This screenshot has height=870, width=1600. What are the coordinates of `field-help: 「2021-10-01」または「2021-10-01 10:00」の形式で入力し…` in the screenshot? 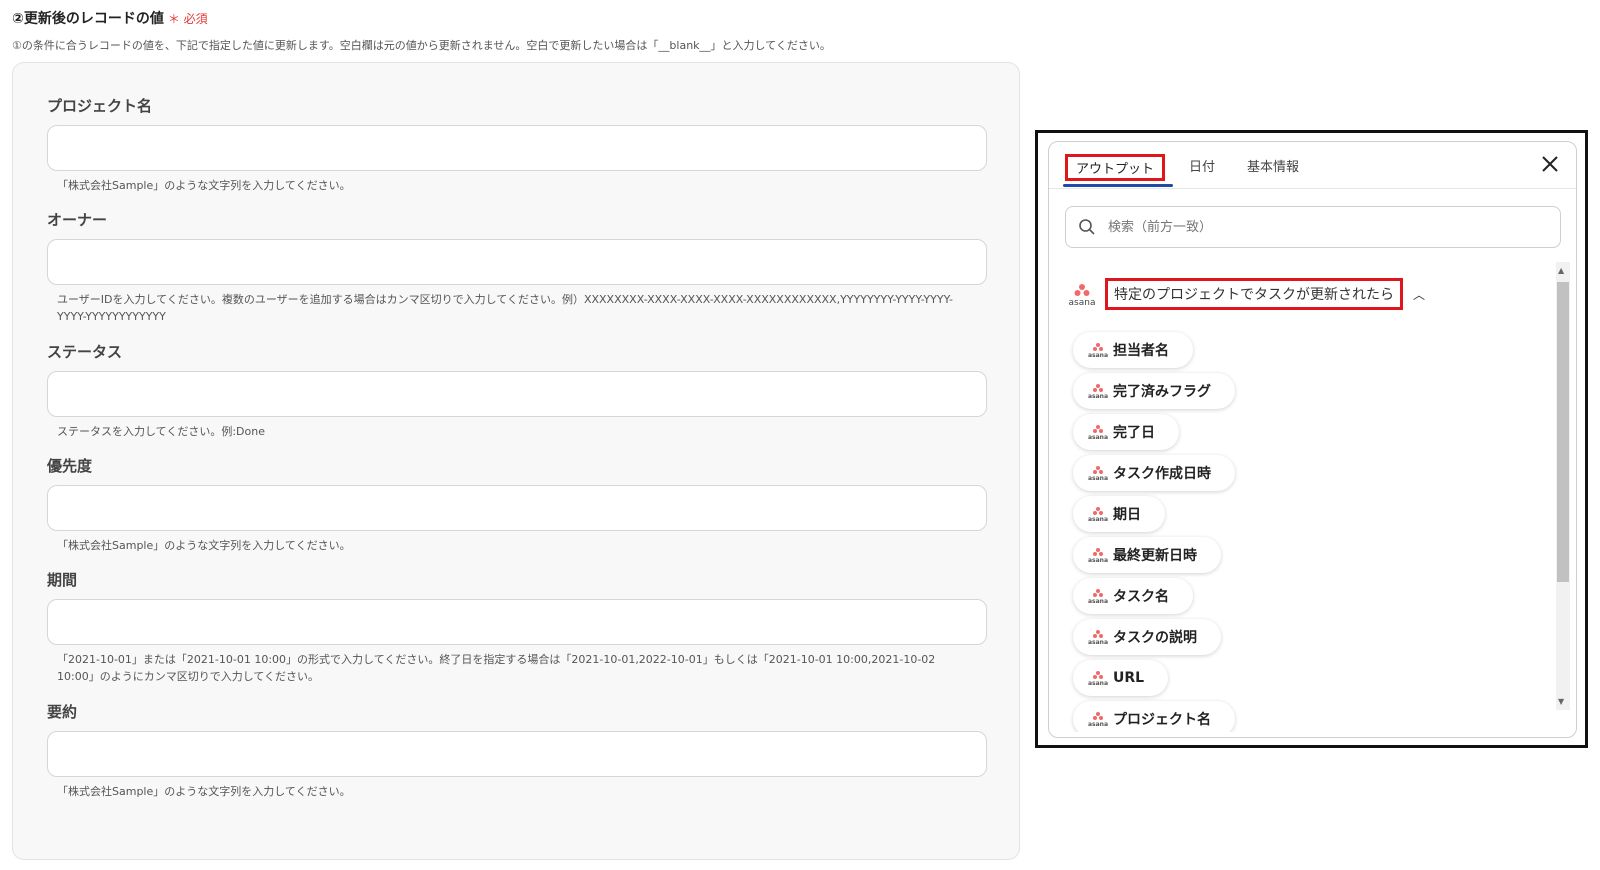 It's located at (496, 668).